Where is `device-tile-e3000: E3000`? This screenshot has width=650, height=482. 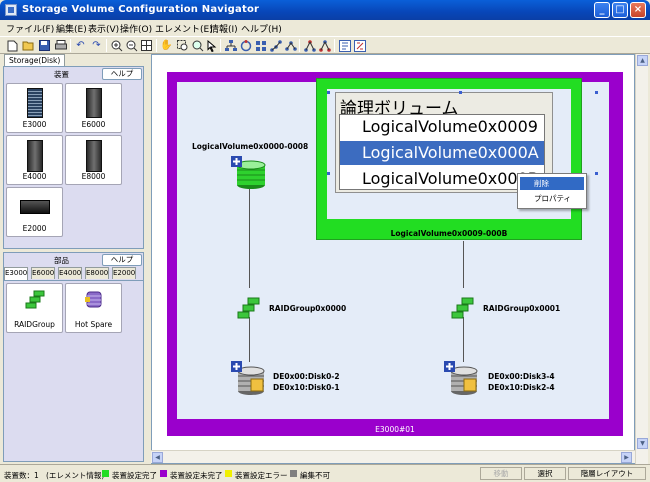
device-tile-e3000: E3000 is located at coordinates (34, 108).